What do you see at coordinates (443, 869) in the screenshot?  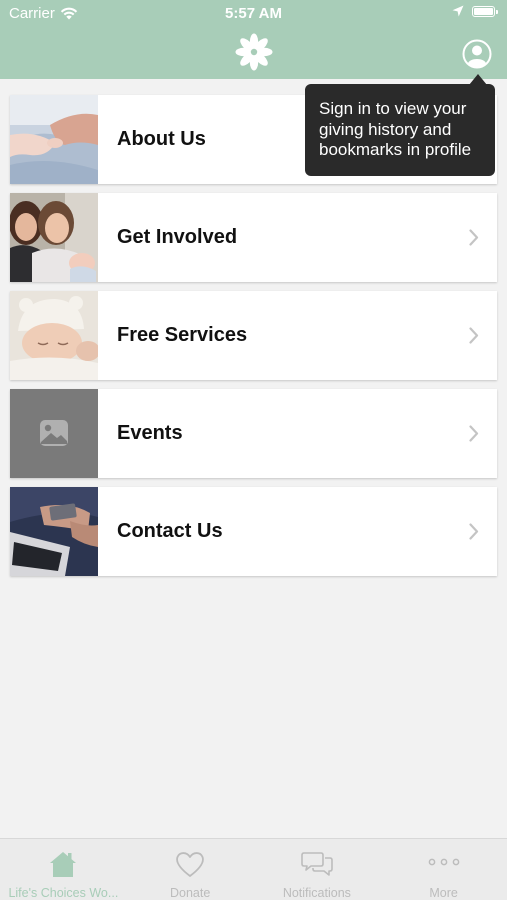 I see `tab-more: More` at bounding box center [443, 869].